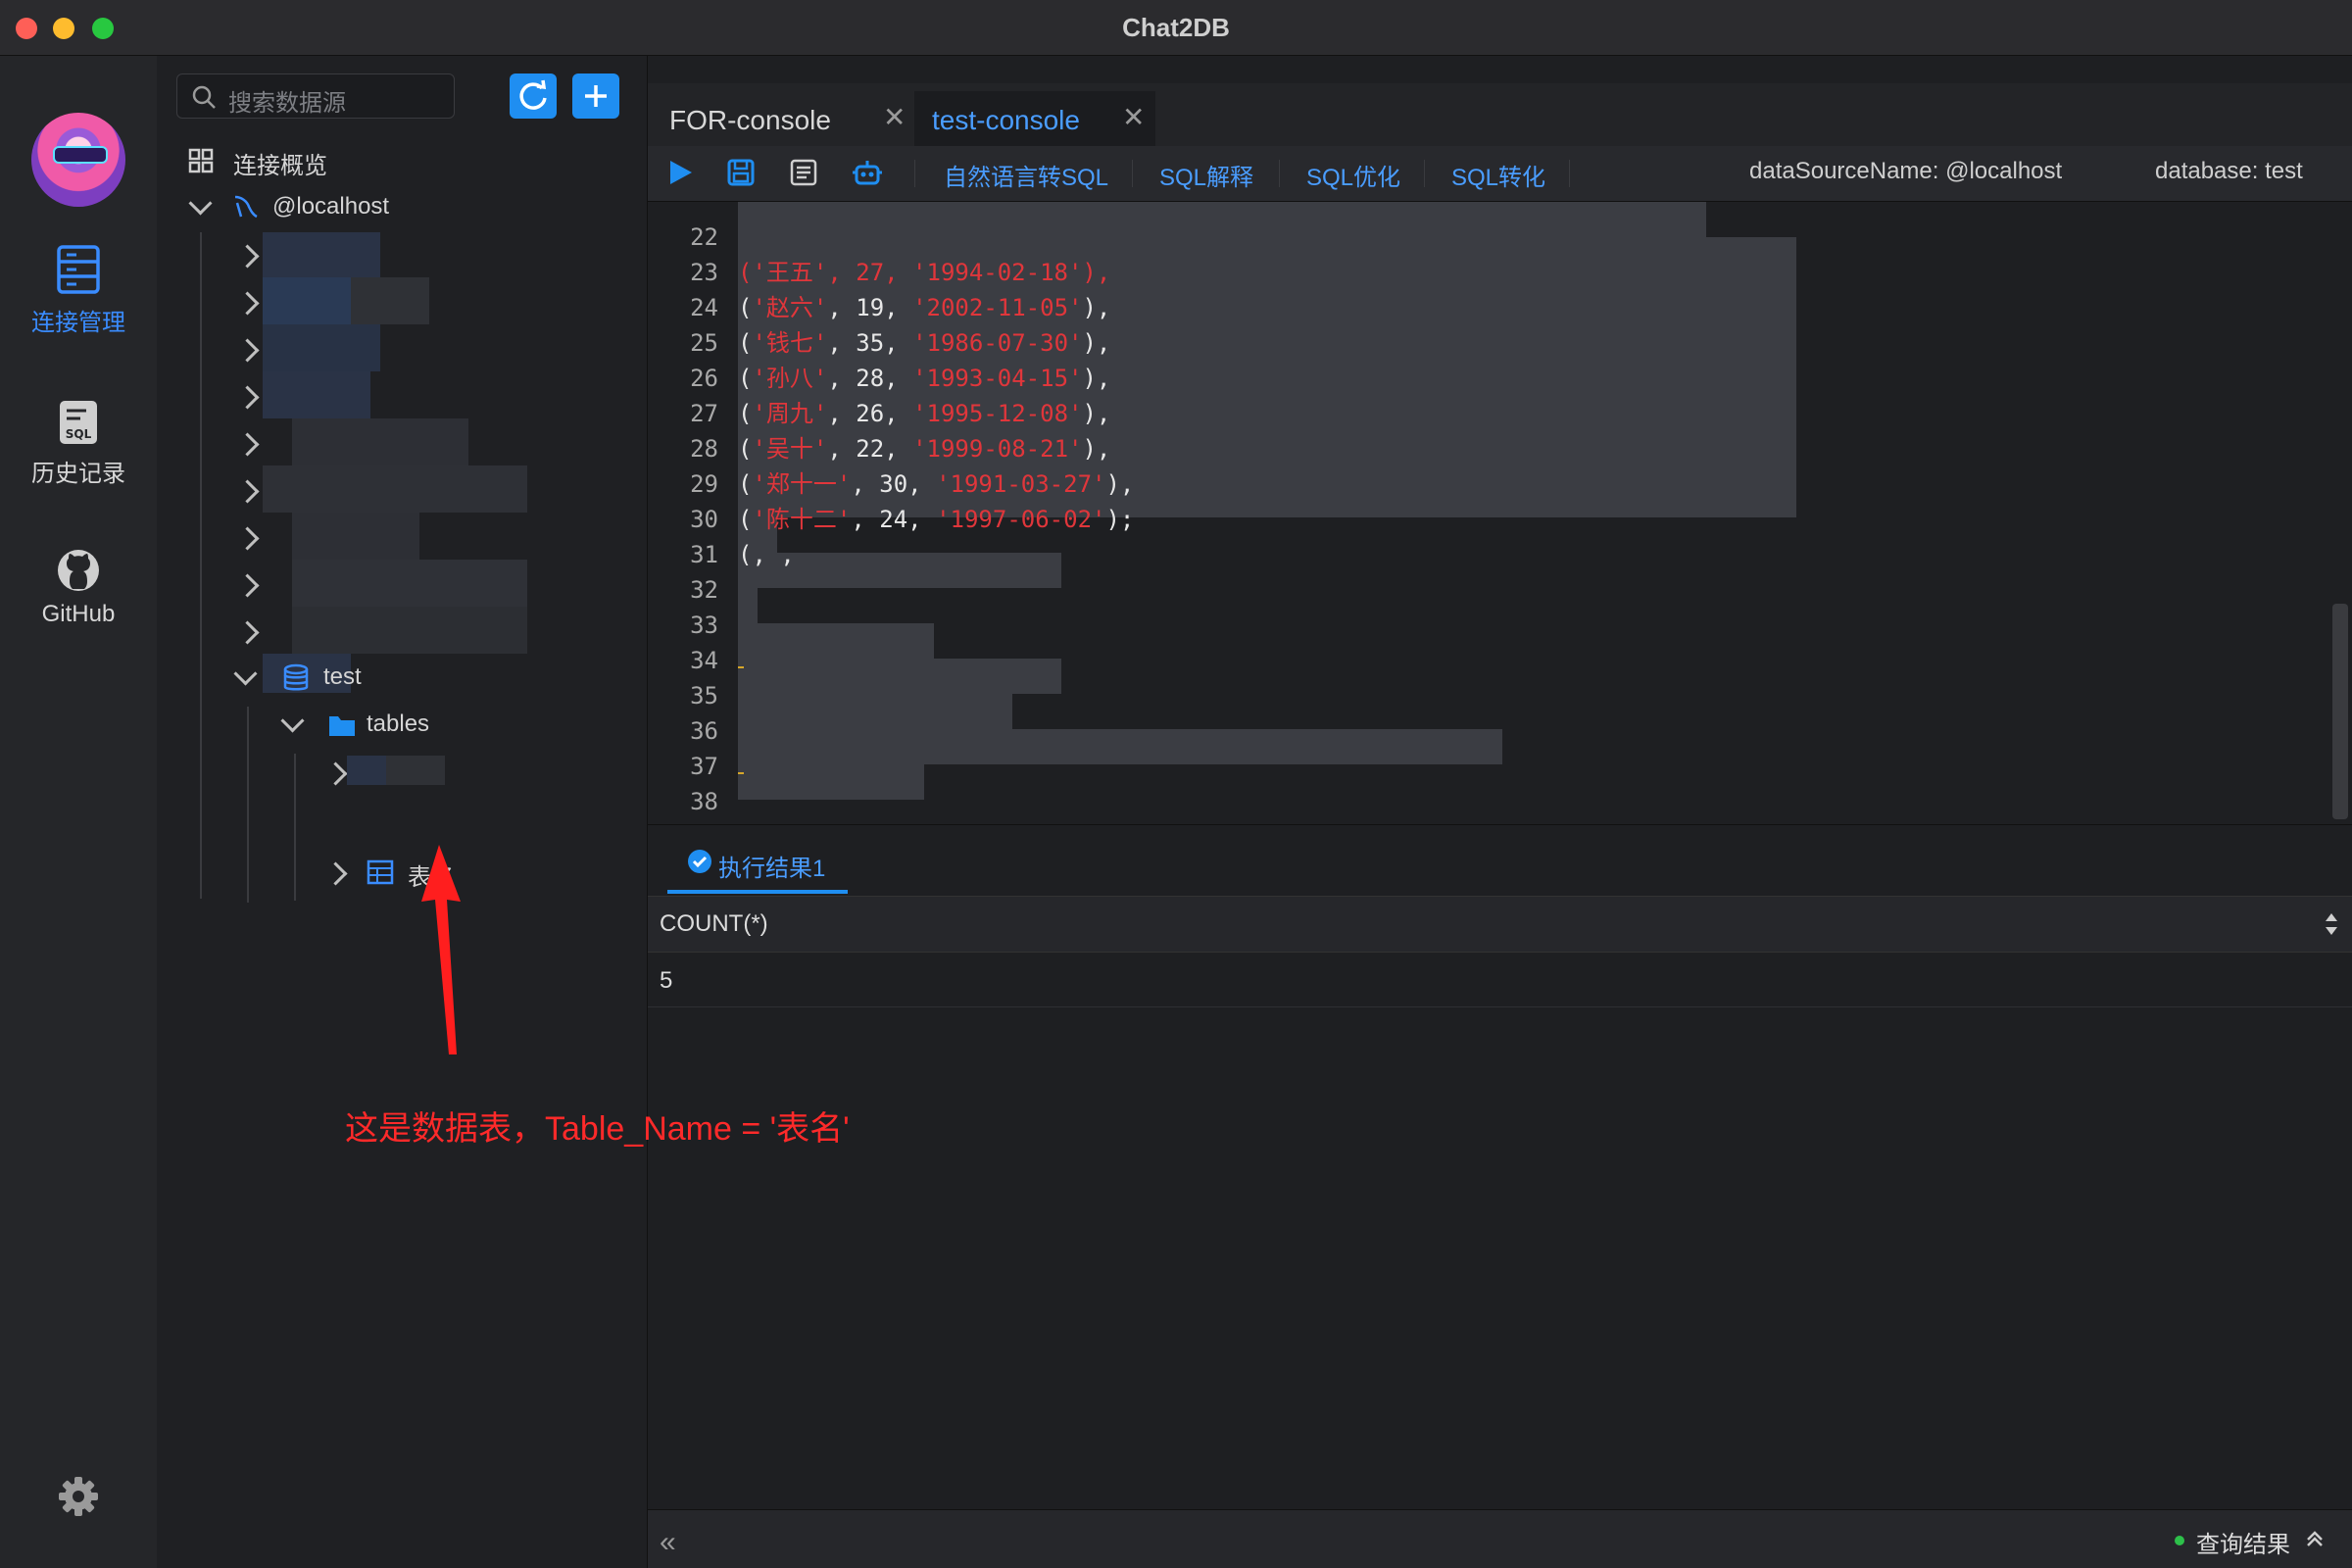 The height and width of the screenshot is (1568, 2352). Describe the element at coordinates (1569, 173) in the screenshot. I see `toolbar-separator` at that location.